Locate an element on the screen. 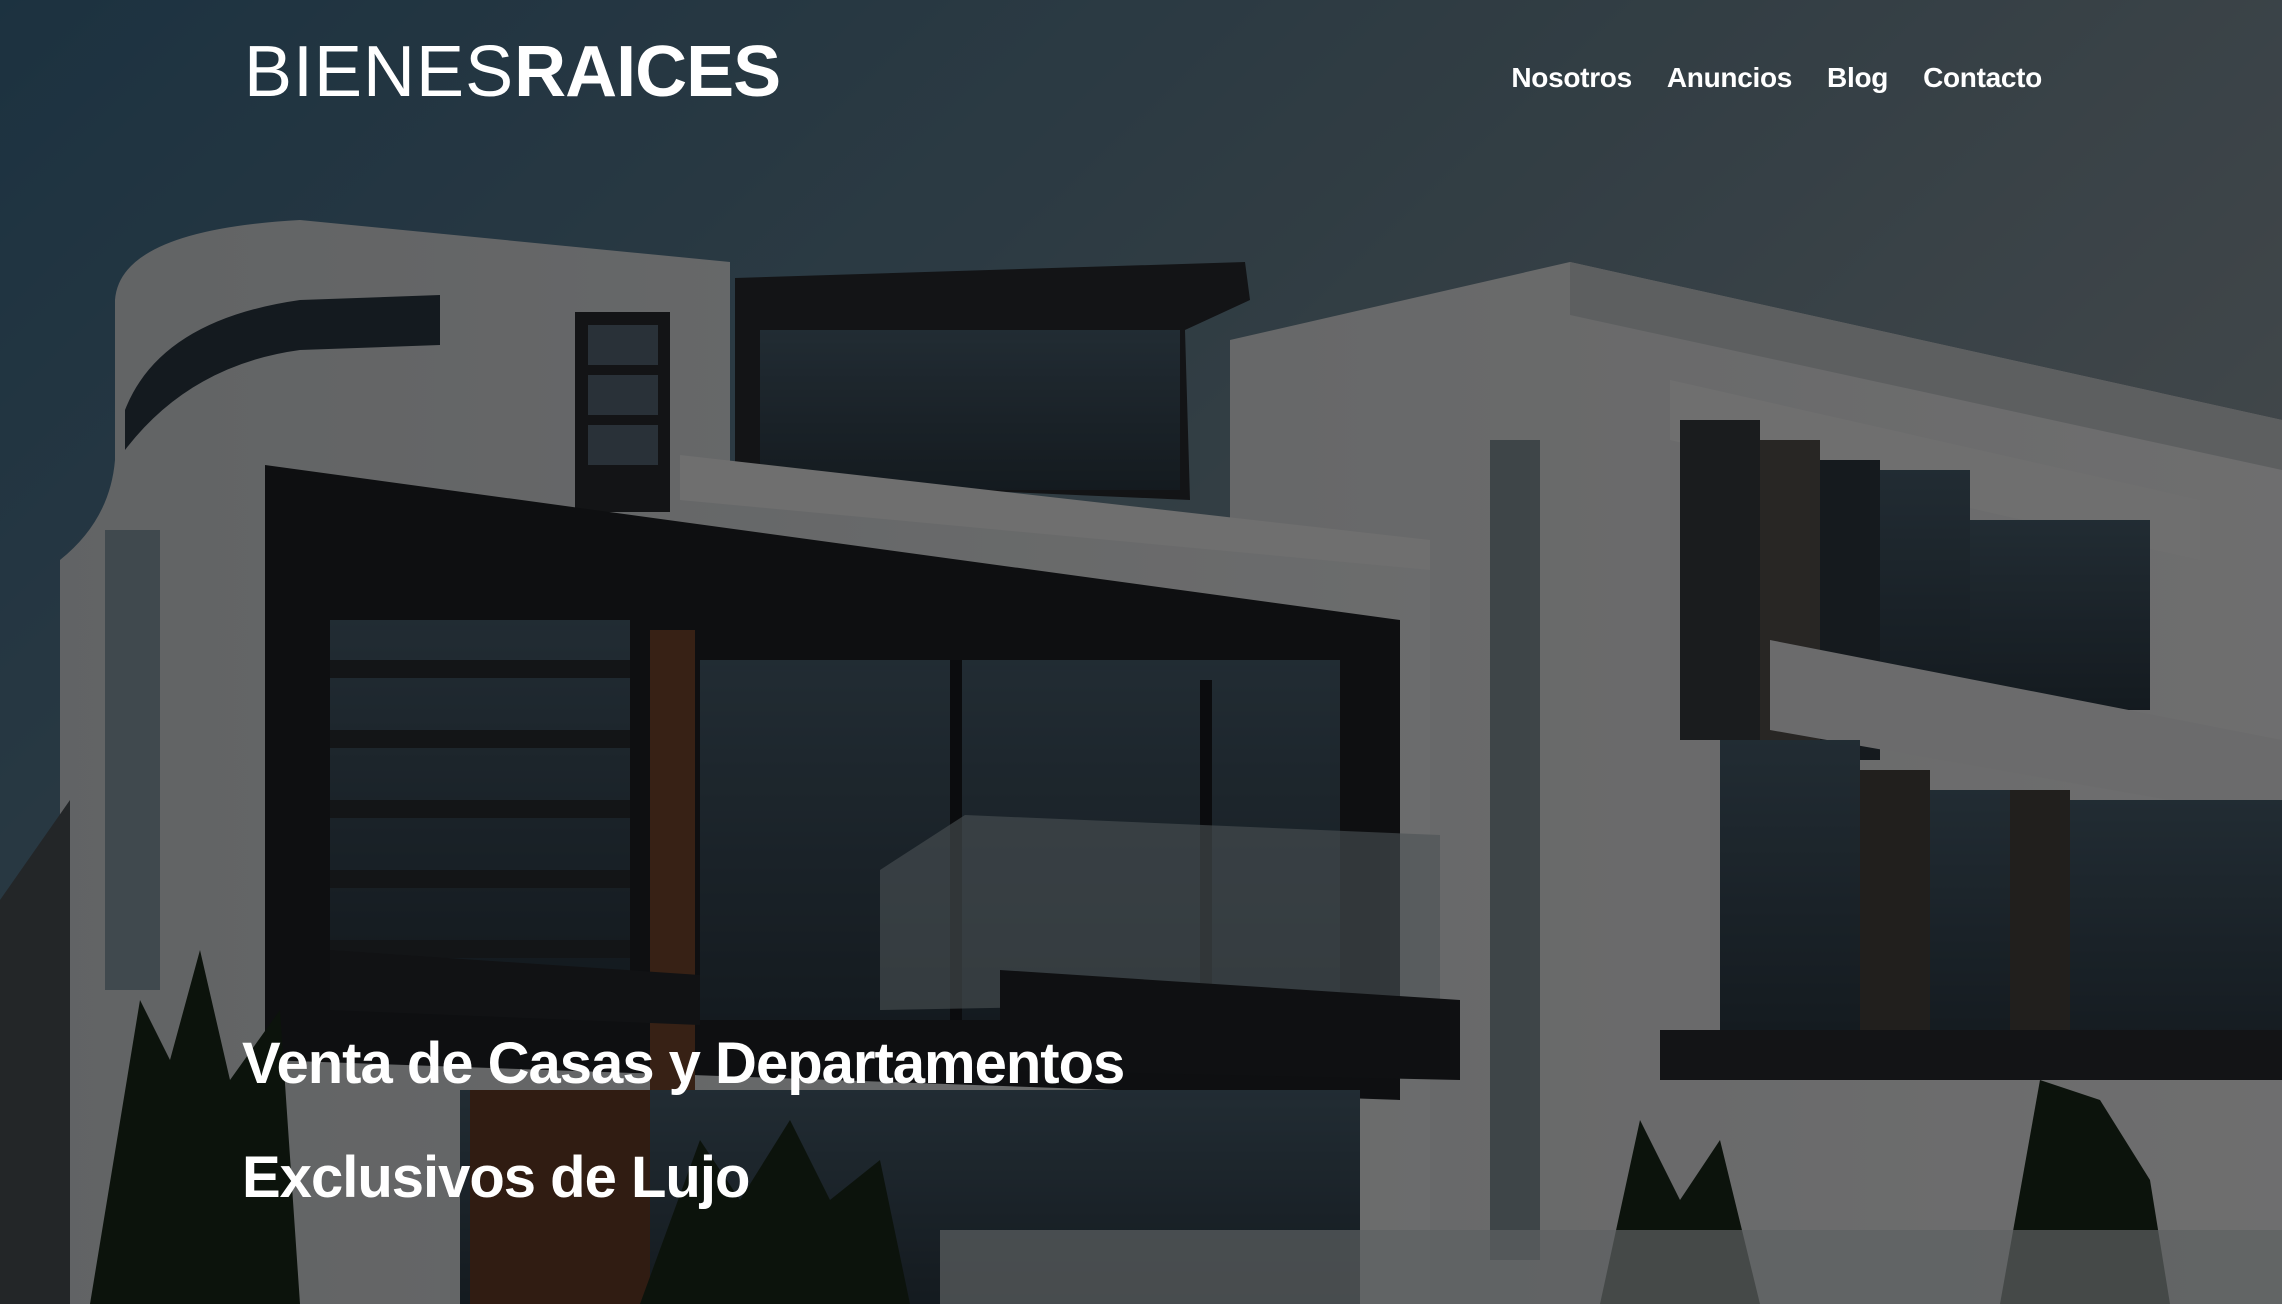  hero-heading-line-1: Venta de Casas y Departamentos is located at coordinates (683, 1063).